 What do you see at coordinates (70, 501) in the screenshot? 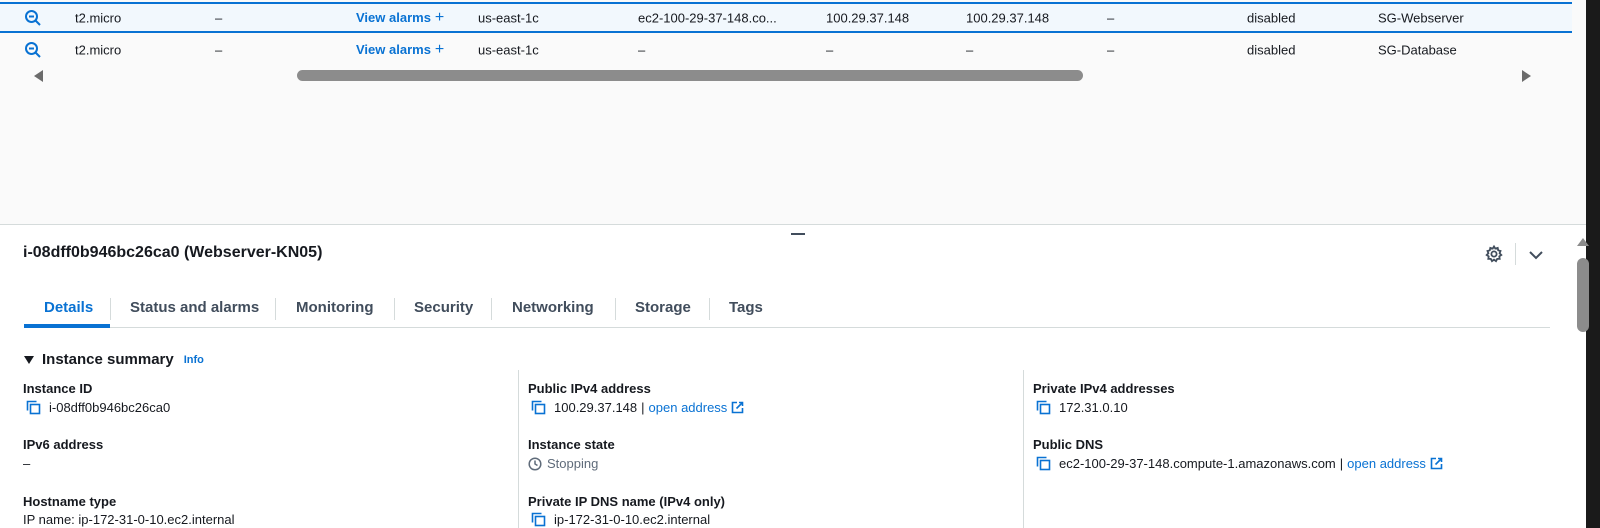
I see `hostname-type-label: Hostname type` at bounding box center [70, 501].